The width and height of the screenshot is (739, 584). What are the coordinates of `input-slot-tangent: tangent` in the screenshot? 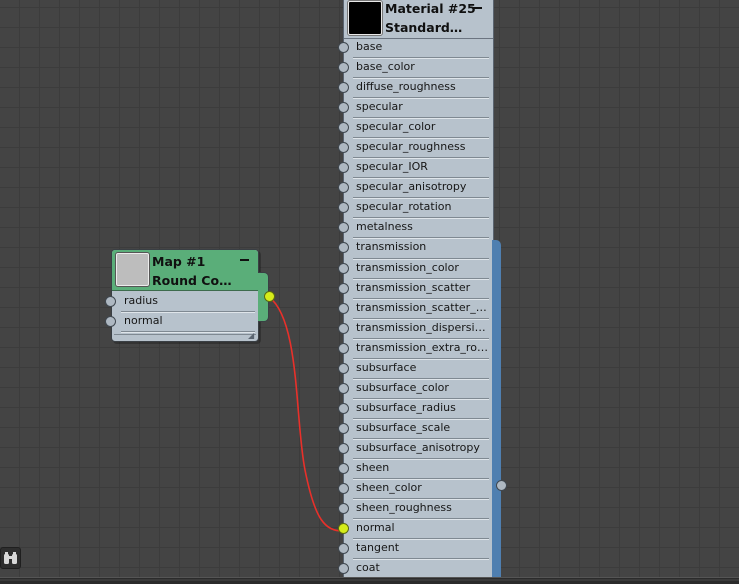 It's located at (415, 549).